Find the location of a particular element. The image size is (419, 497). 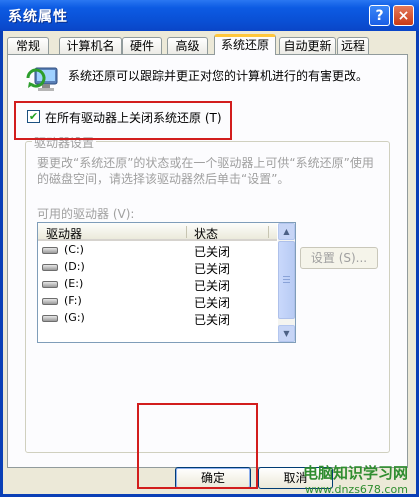

intro-text: 系统还原可以跟踪并更正对您的计算机进行的有害更改。 is located at coordinates (218, 76).